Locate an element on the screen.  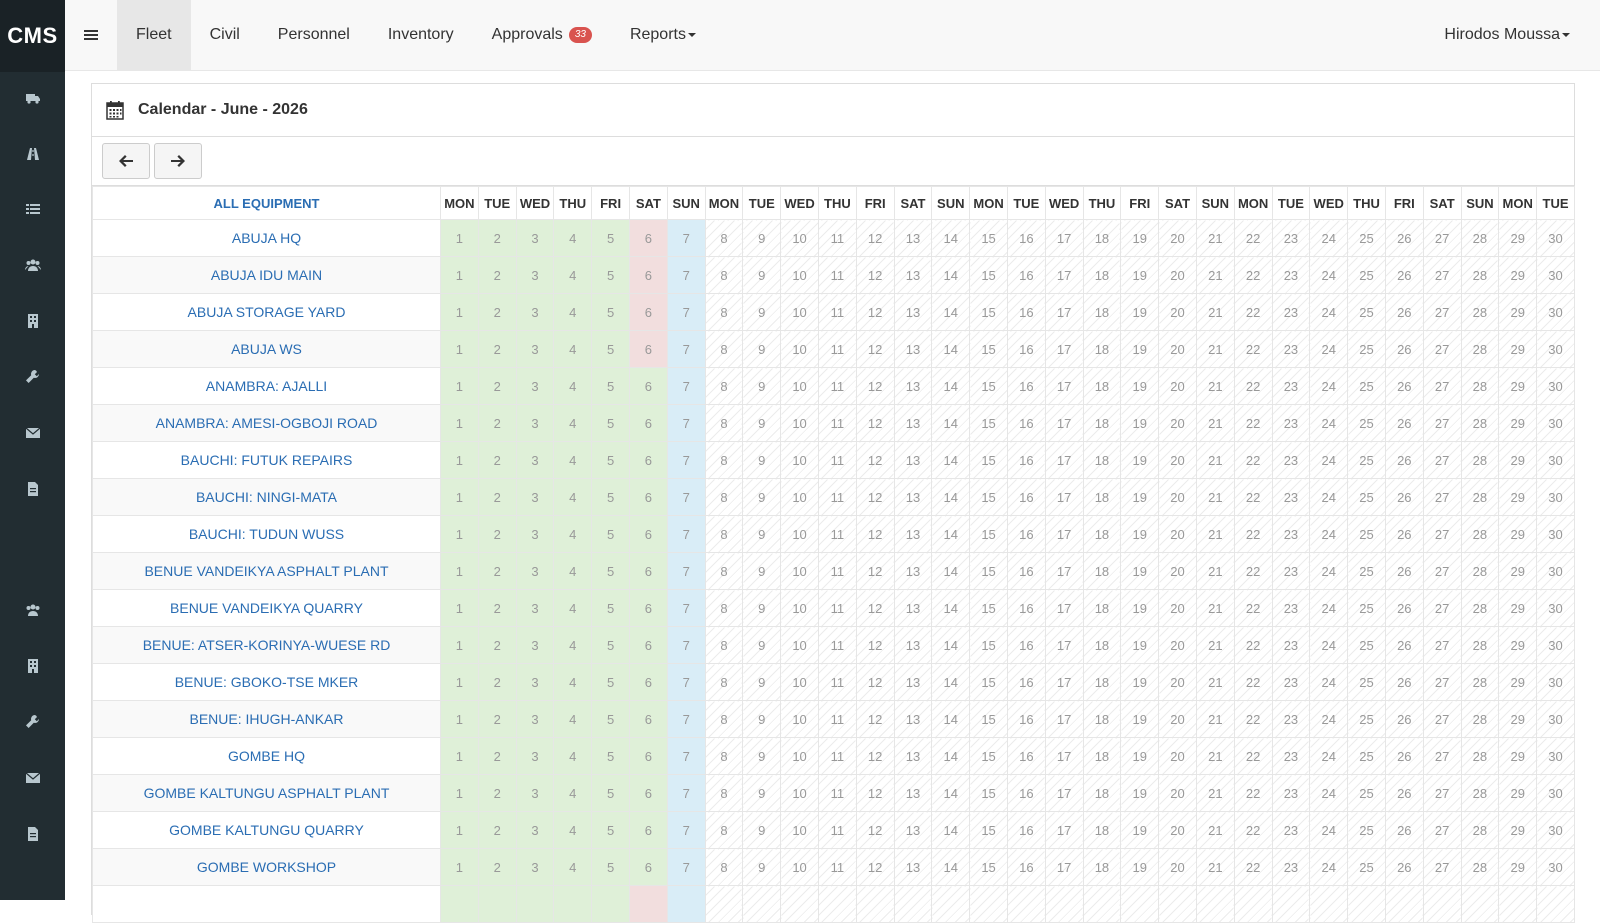
equipment-location-link: ABUJA WS is located at coordinates (266, 349).